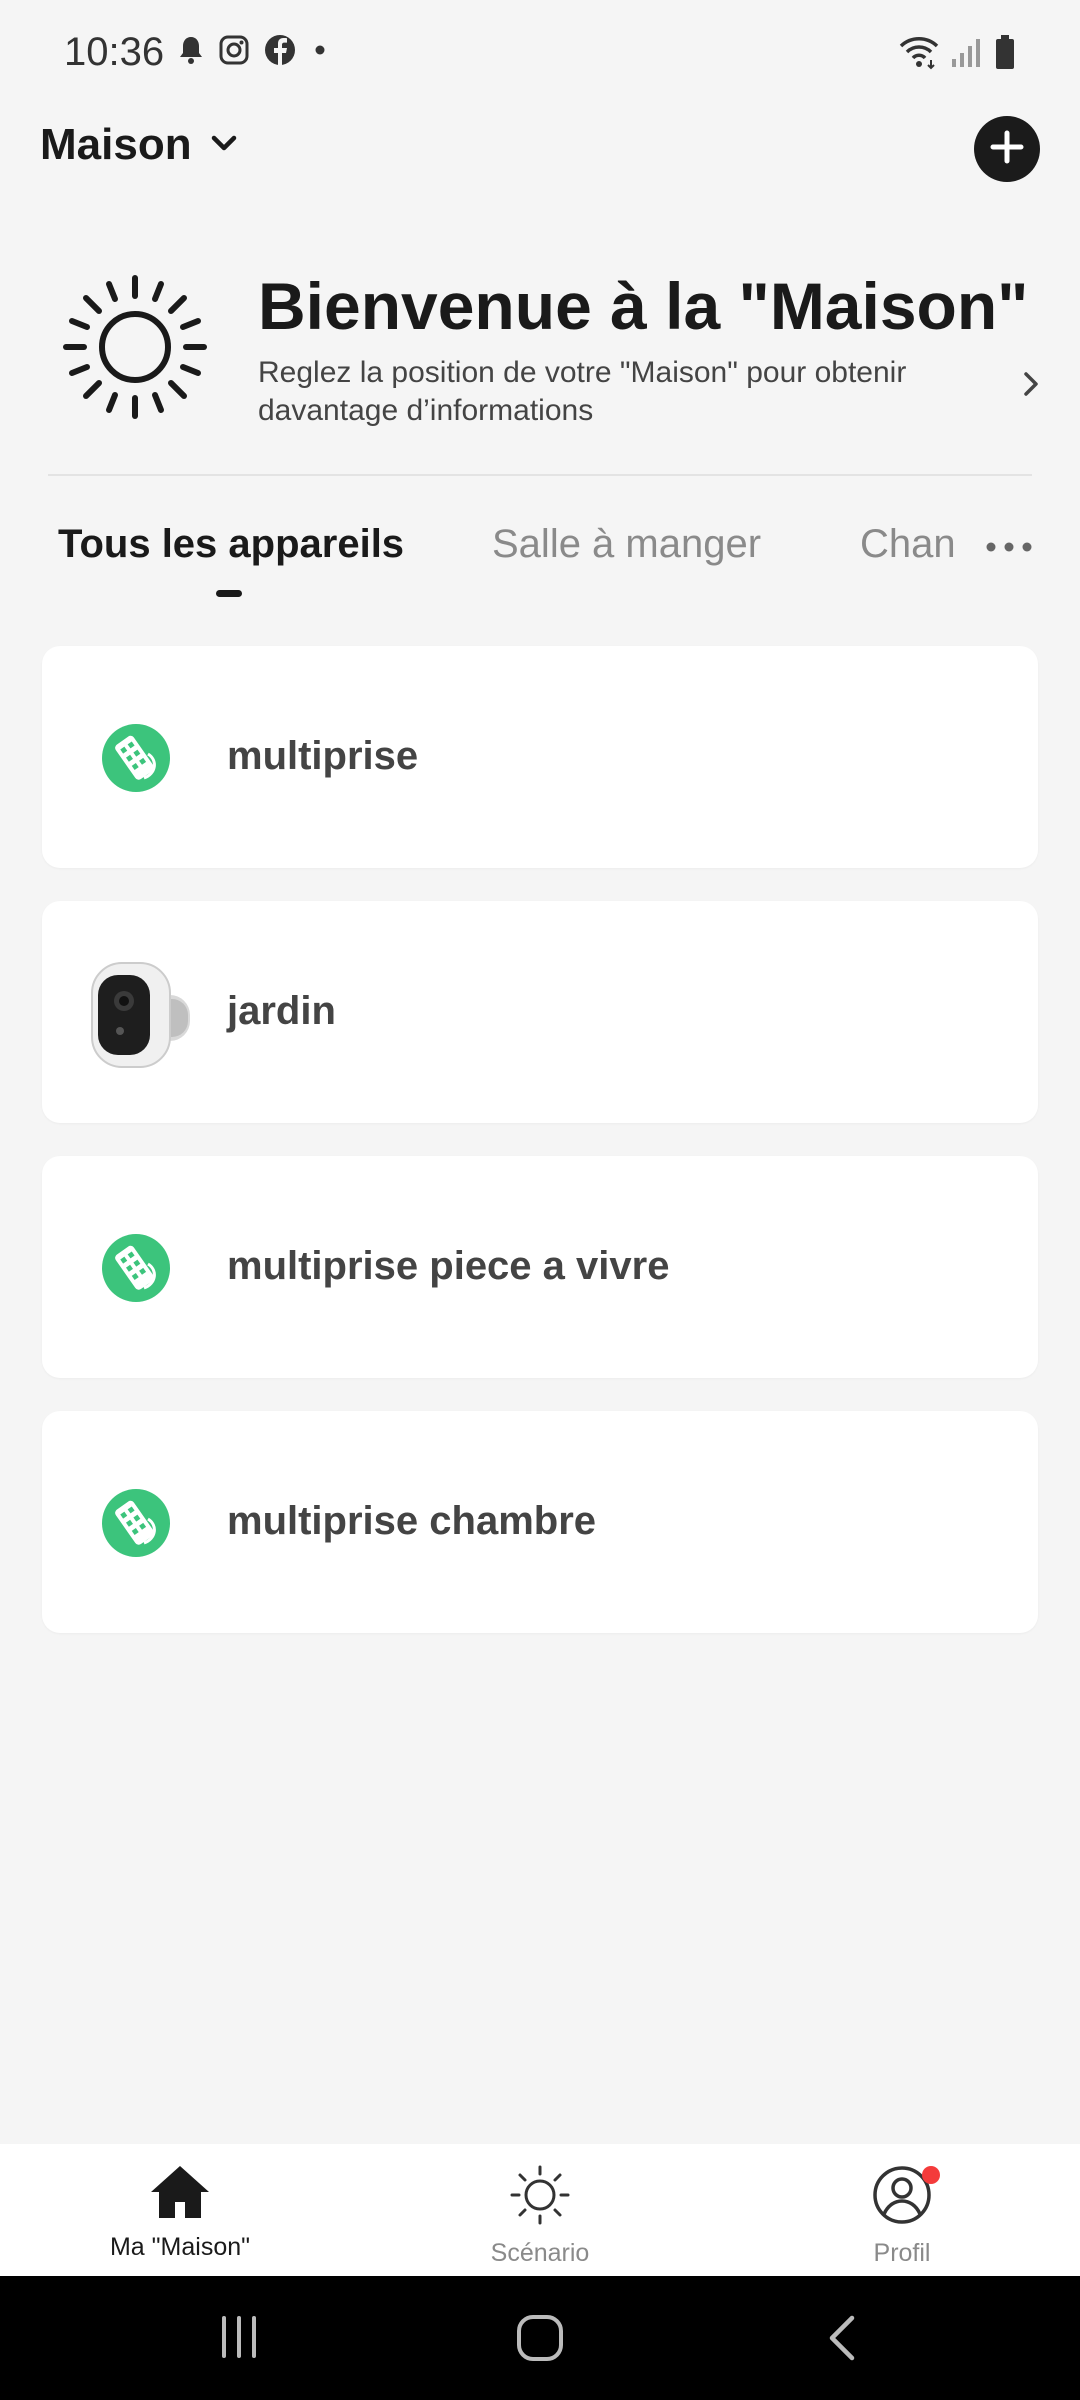  What do you see at coordinates (191, 52) in the screenshot?
I see `bell-icon` at bounding box center [191, 52].